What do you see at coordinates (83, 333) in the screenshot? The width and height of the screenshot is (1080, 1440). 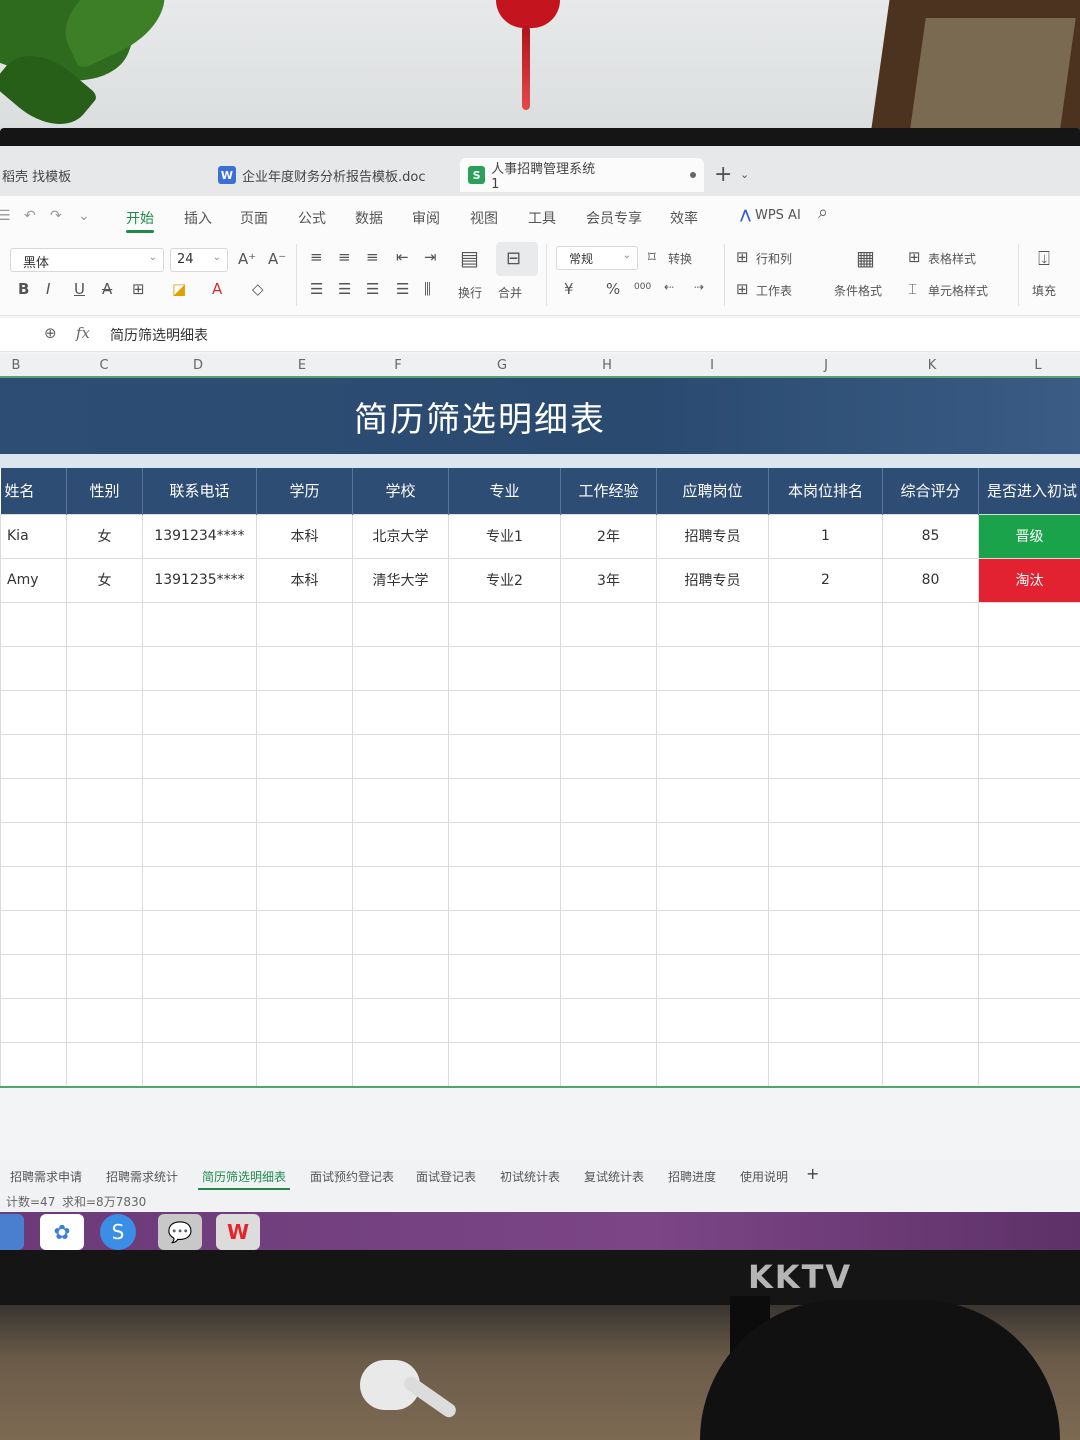 I see `function-icon: fx` at bounding box center [83, 333].